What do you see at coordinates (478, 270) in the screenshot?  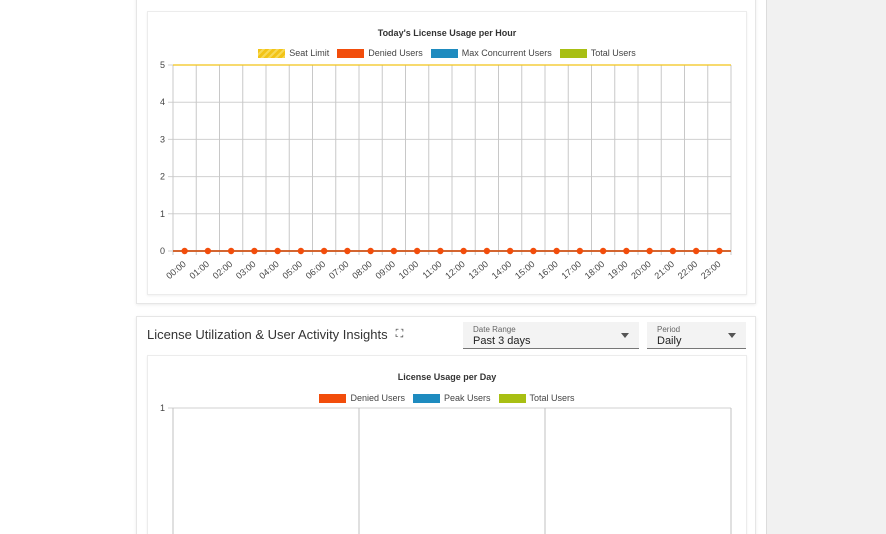 I see `x-tick-label: 13:00` at bounding box center [478, 270].